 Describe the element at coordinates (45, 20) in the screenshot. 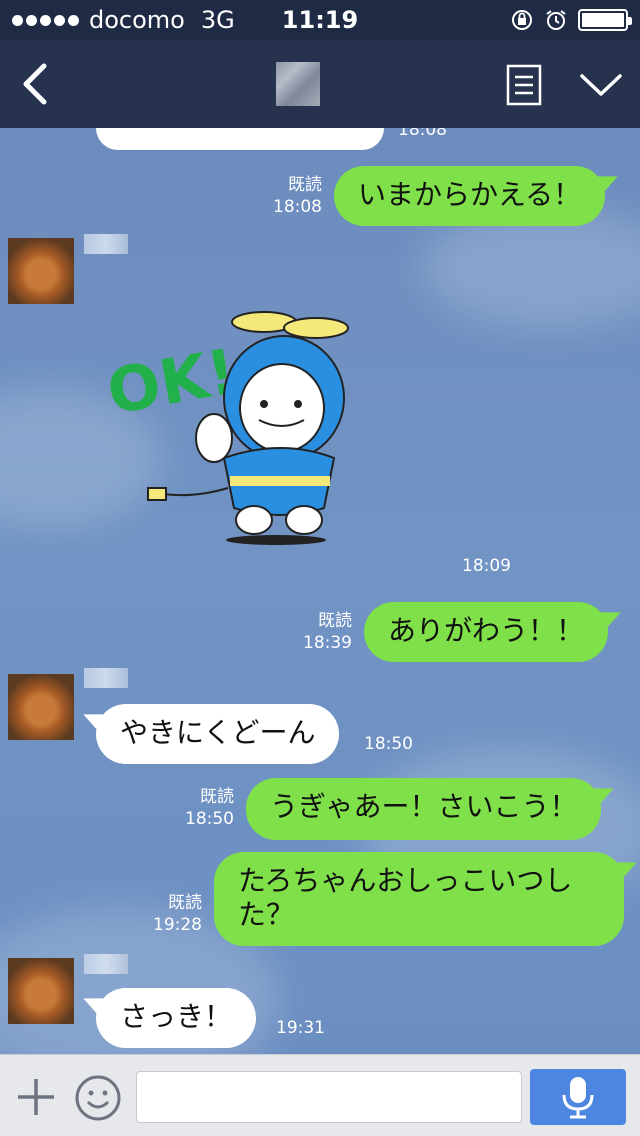

I see `signal-strength-icon` at that location.